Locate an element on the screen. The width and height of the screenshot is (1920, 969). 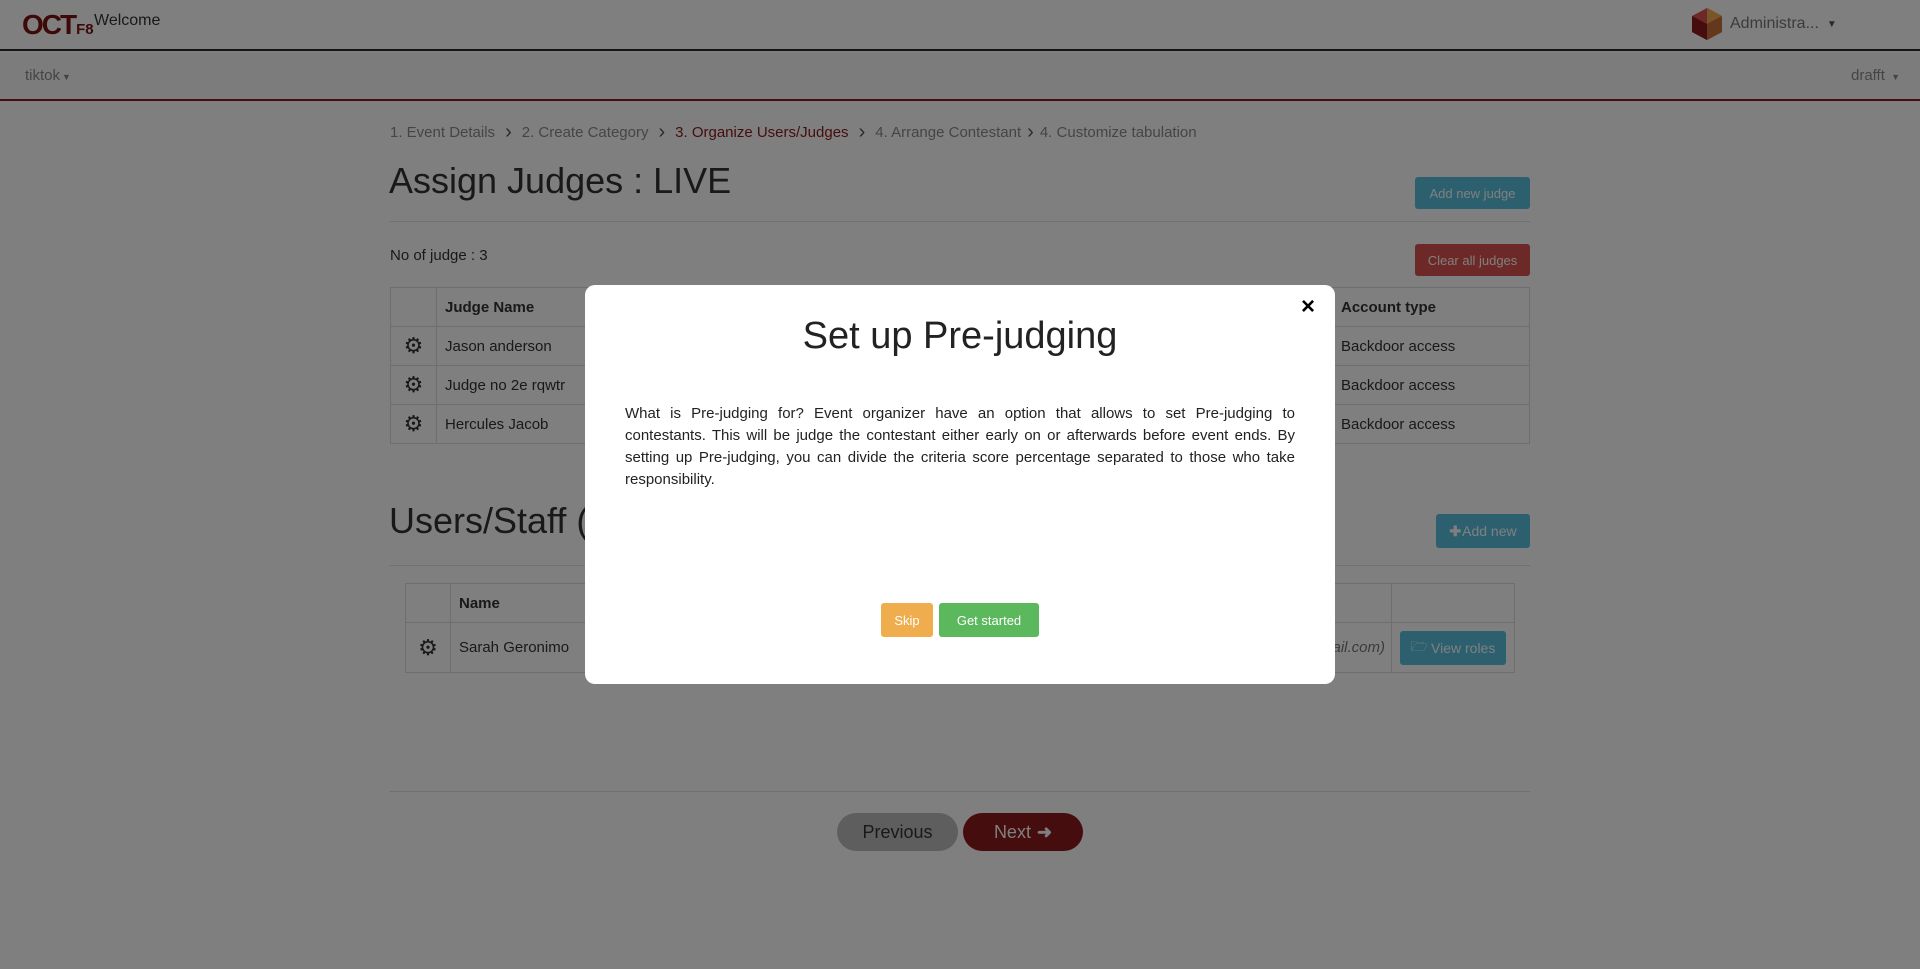
modal-title: Set up Pre-judging is located at coordinates (960, 336).